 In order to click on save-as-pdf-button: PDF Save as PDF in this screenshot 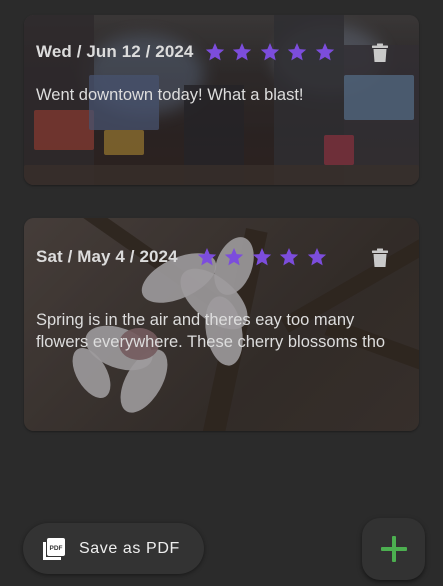, I will do `click(113, 548)`.